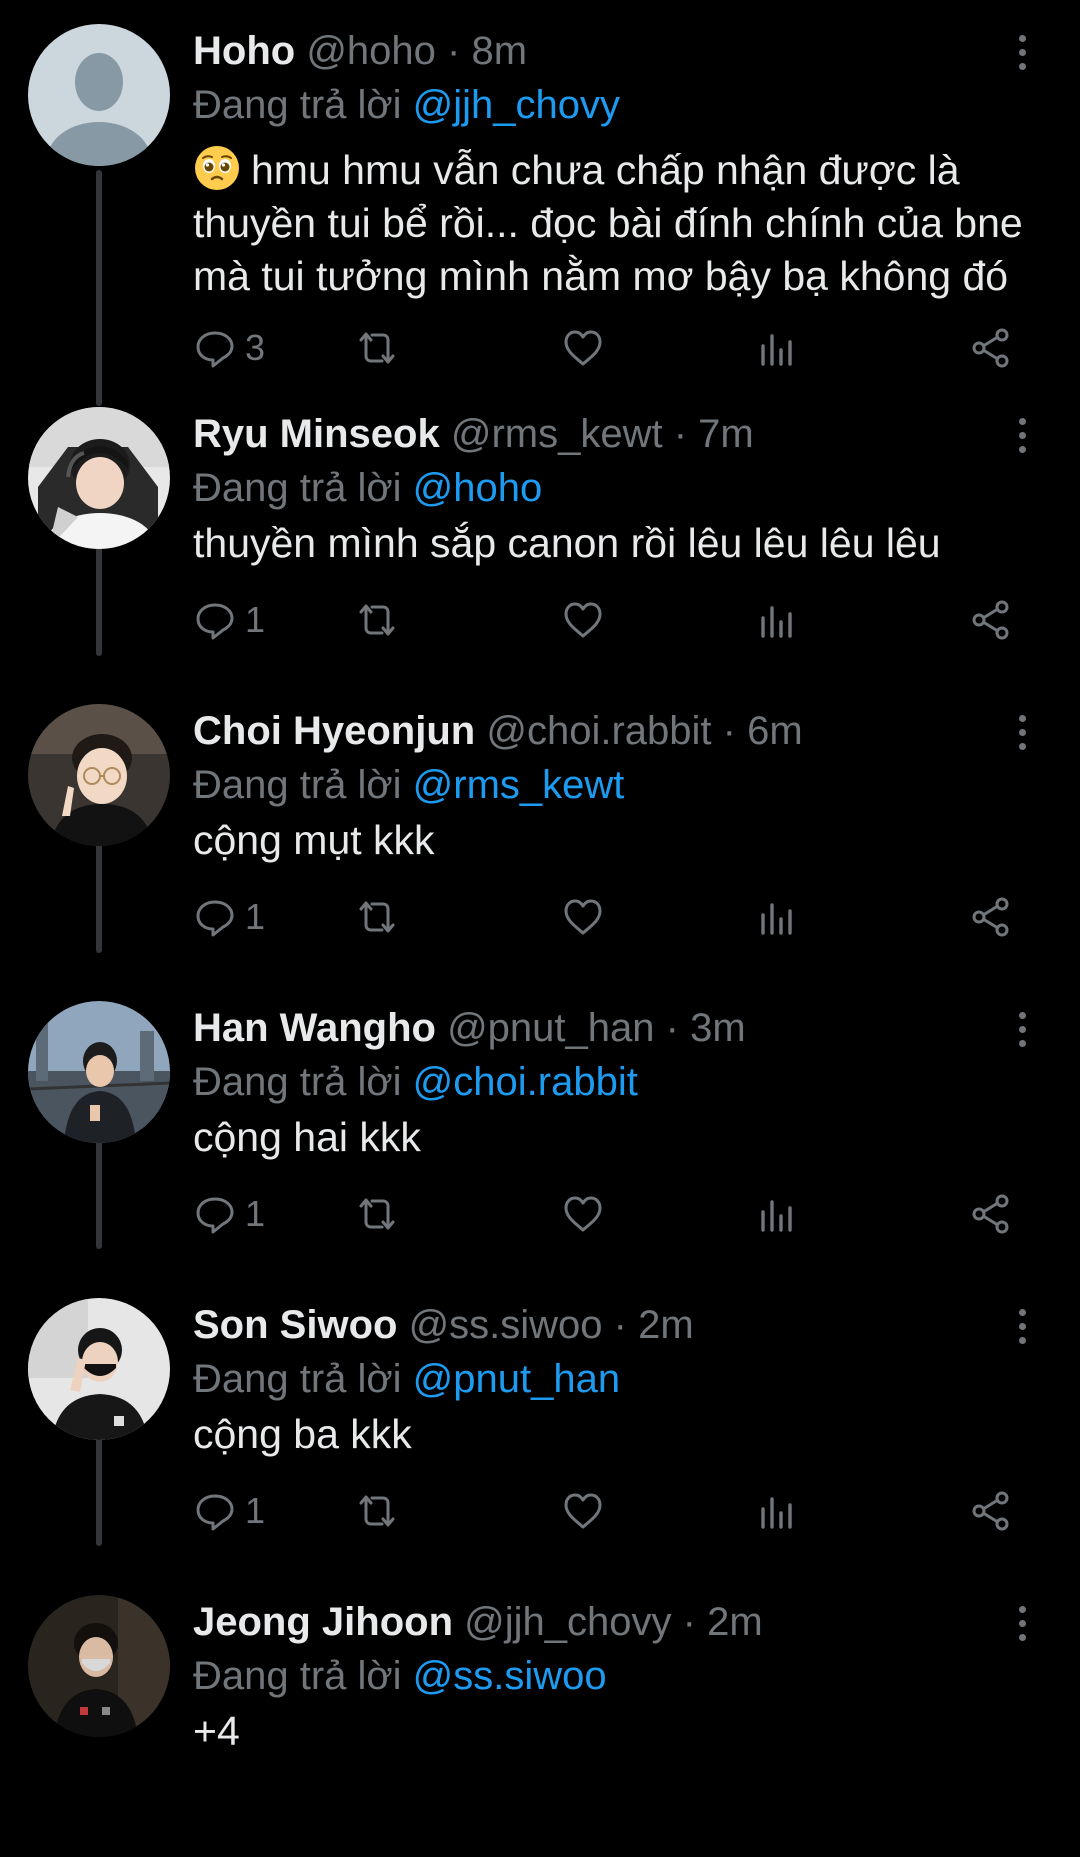  What do you see at coordinates (215, 1215) in the screenshot?
I see `reply-icon` at bounding box center [215, 1215].